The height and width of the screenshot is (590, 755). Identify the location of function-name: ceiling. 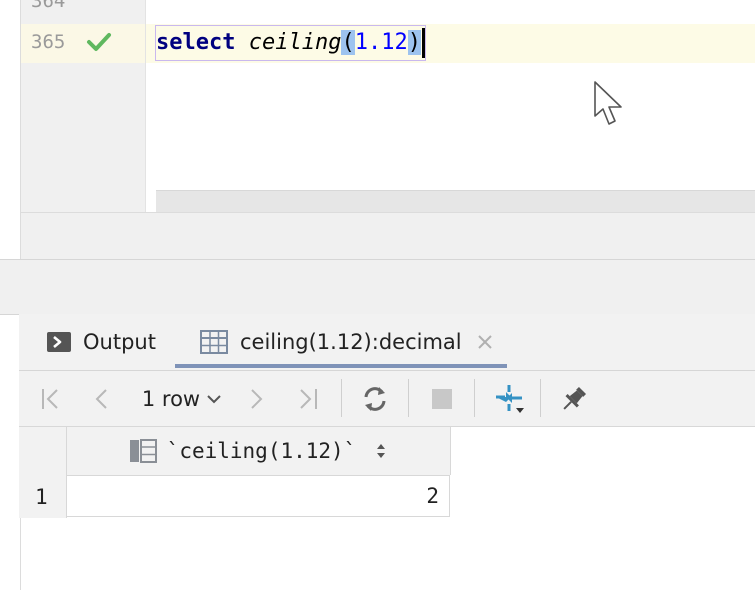
(295, 42).